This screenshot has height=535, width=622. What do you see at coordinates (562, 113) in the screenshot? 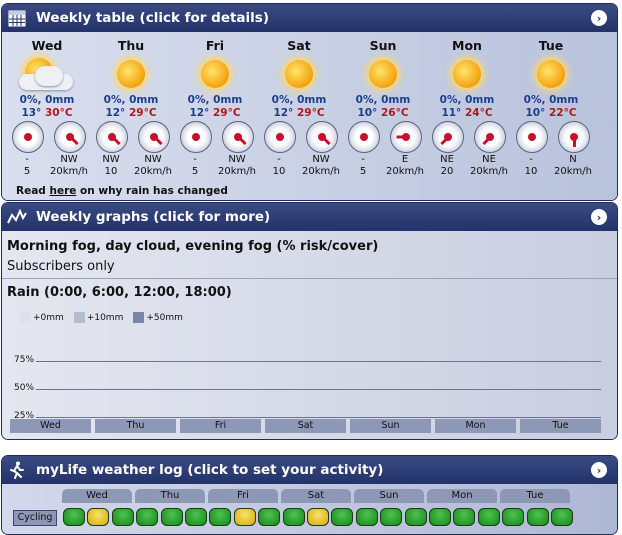
I see `temp-high: 22°C` at bounding box center [562, 113].